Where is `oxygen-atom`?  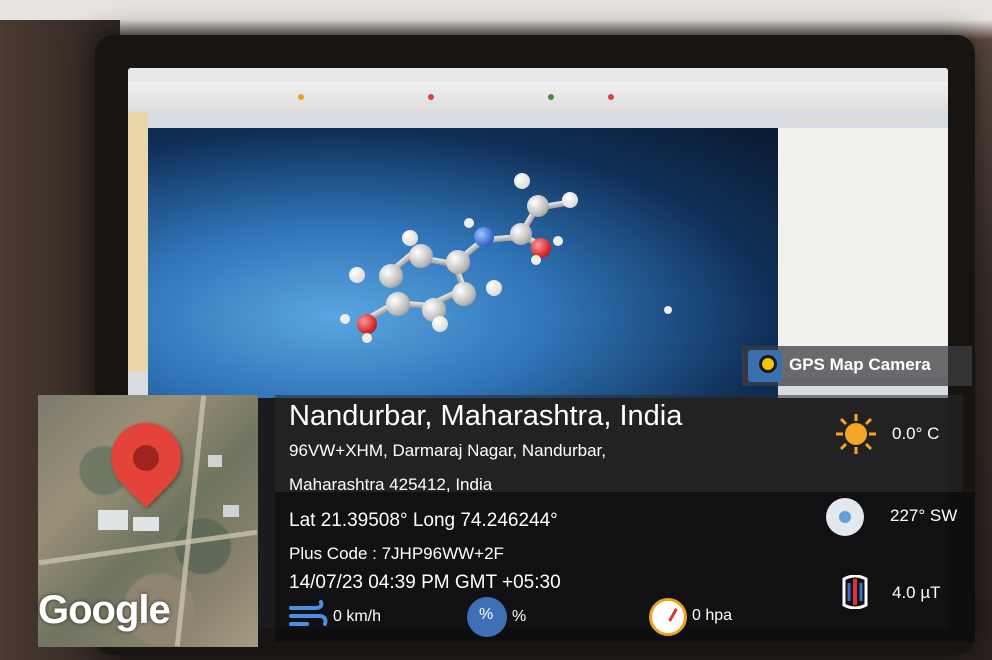
oxygen-atom is located at coordinates (367, 324).